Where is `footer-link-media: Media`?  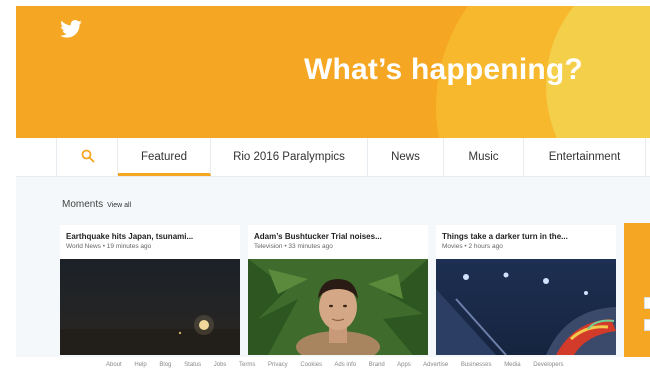 footer-link-media: Media is located at coordinates (512, 365).